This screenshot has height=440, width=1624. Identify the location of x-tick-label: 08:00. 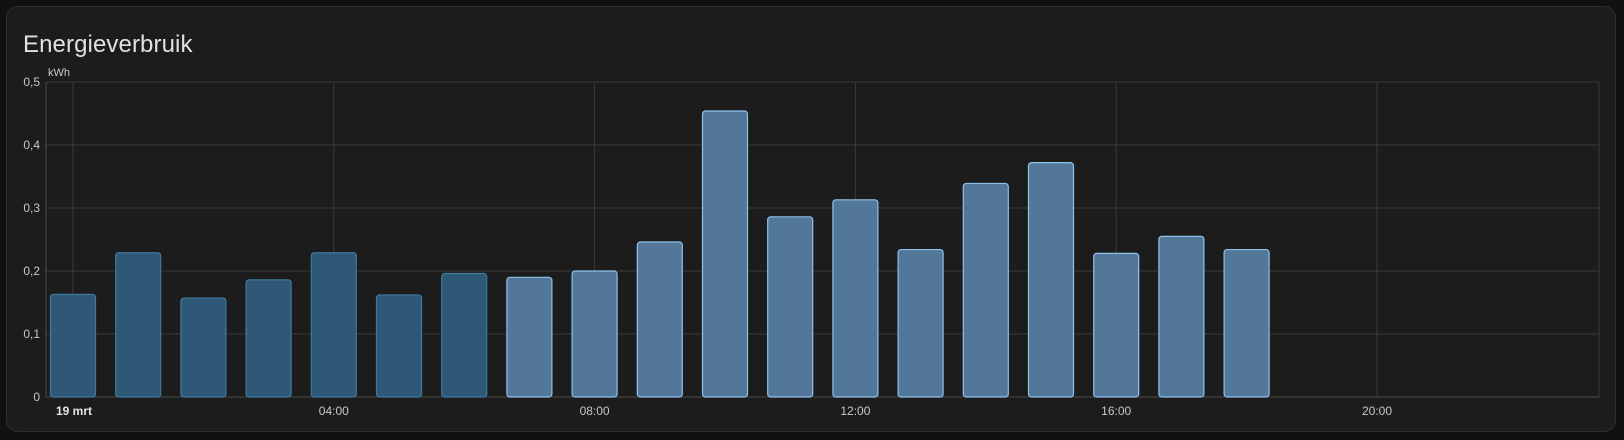
(595, 411).